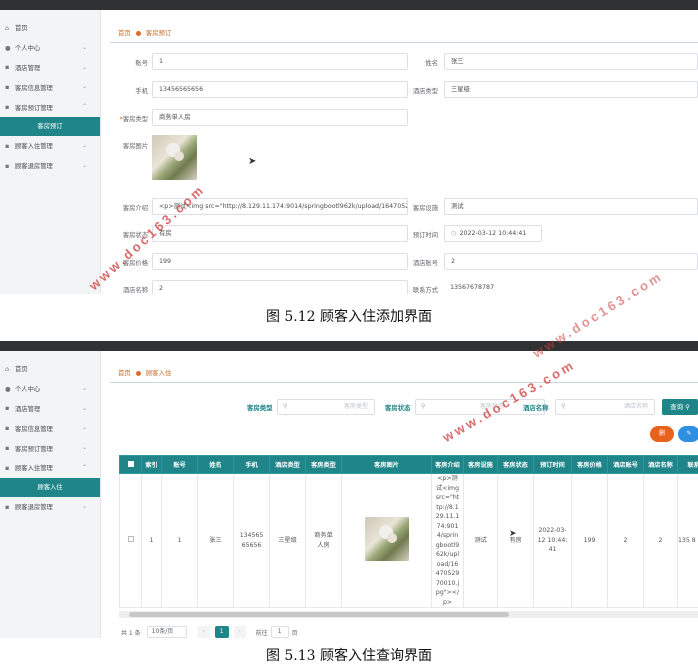  I want to click on name-label: 姓名, so click(431, 63).